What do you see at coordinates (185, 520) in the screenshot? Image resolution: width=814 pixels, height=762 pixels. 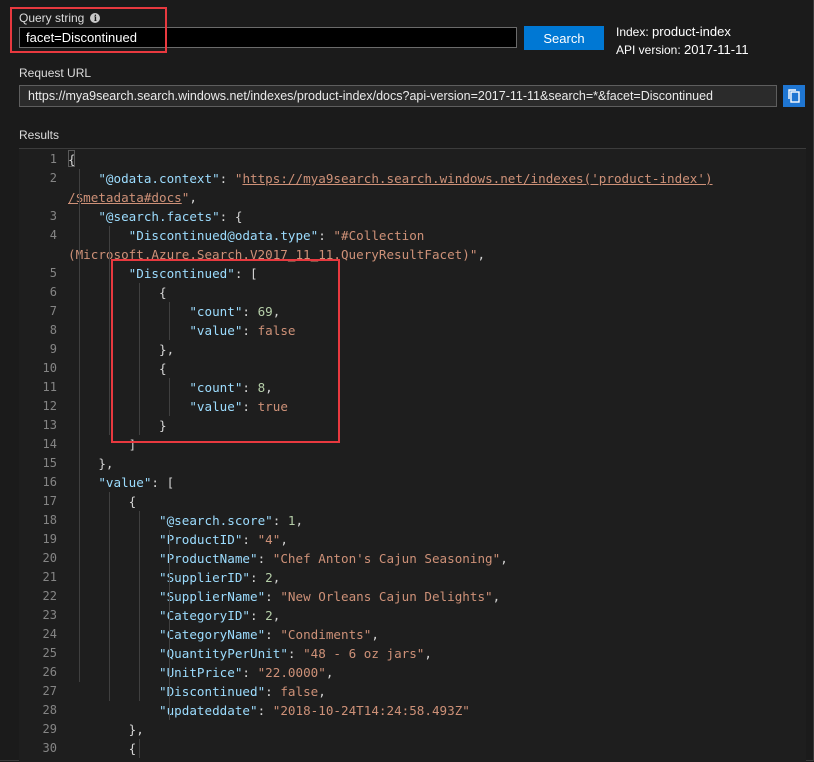 I see `code-line: "@search.score": 1,` at bounding box center [185, 520].